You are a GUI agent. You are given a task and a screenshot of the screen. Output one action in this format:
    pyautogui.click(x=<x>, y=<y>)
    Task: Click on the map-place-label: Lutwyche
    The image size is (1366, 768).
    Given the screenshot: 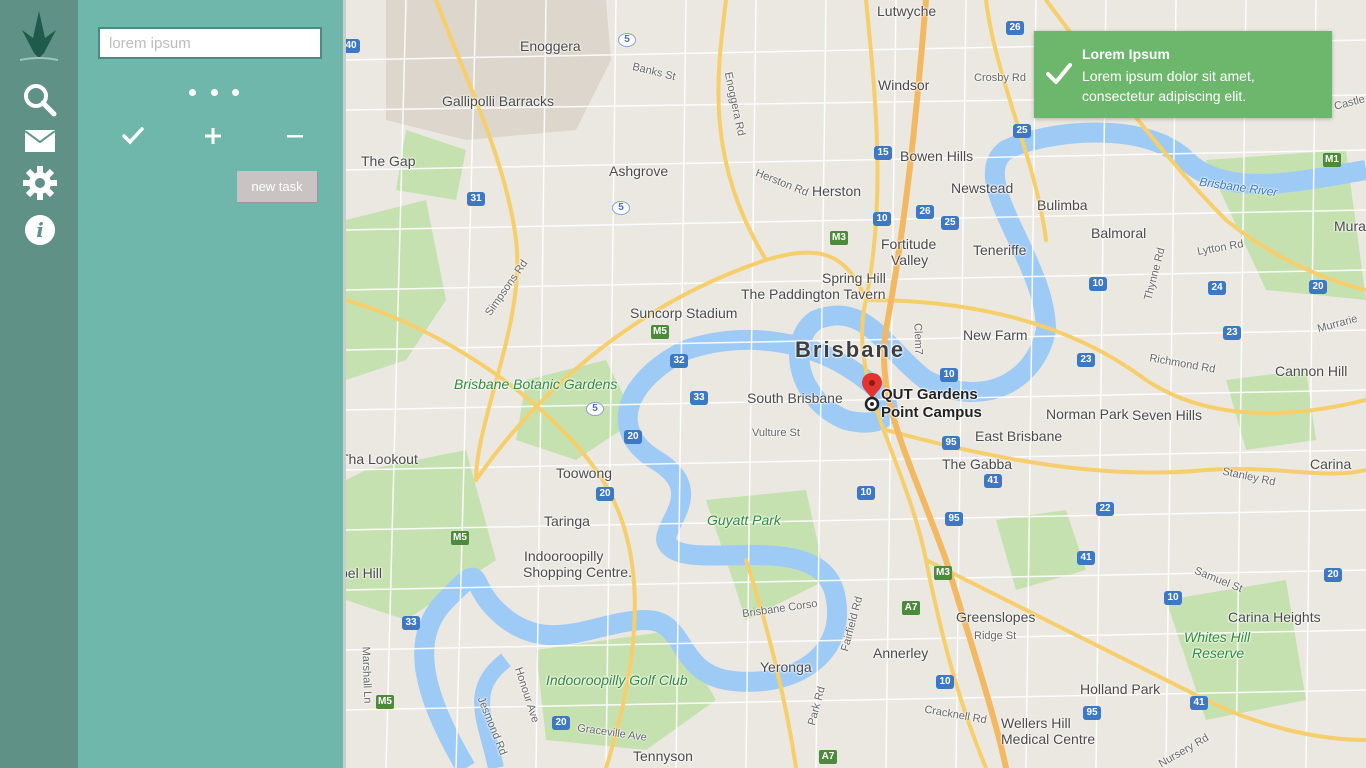 What is the action you would take?
    pyautogui.click(x=907, y=11)
    